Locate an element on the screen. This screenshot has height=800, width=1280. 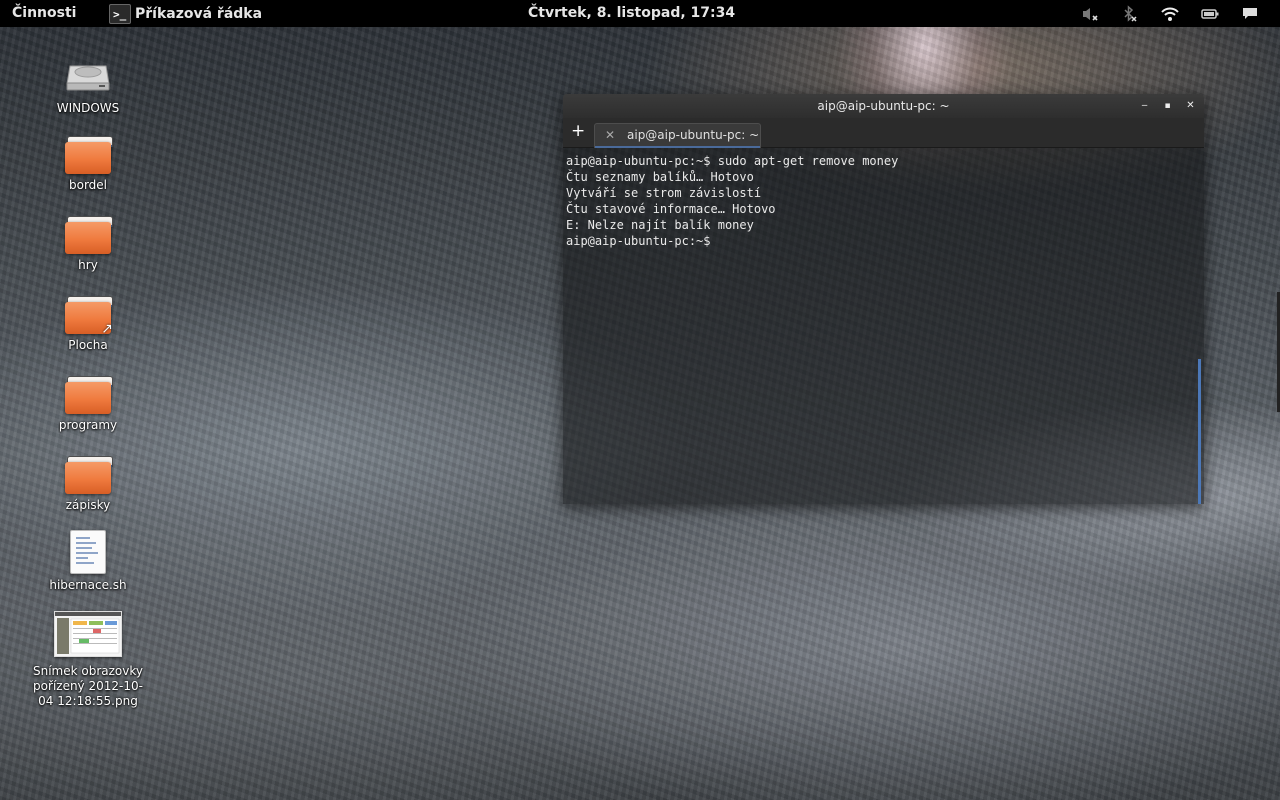
terminal-tab-bar: + ✕ aip@aip-ubuntu-pc: ~ is located at coordinates (883, 133).